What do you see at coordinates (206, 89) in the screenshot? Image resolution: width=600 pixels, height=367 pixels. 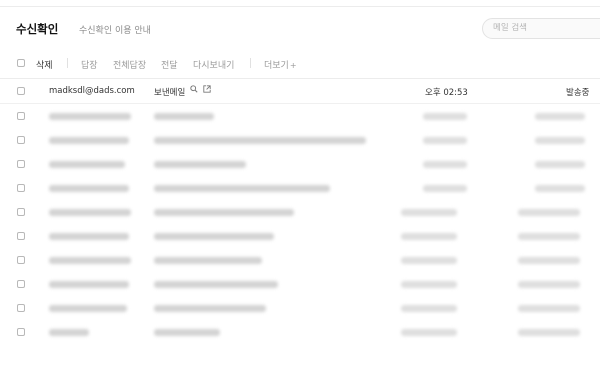 I see `external-link-icon` at bounding box center [206, 89].